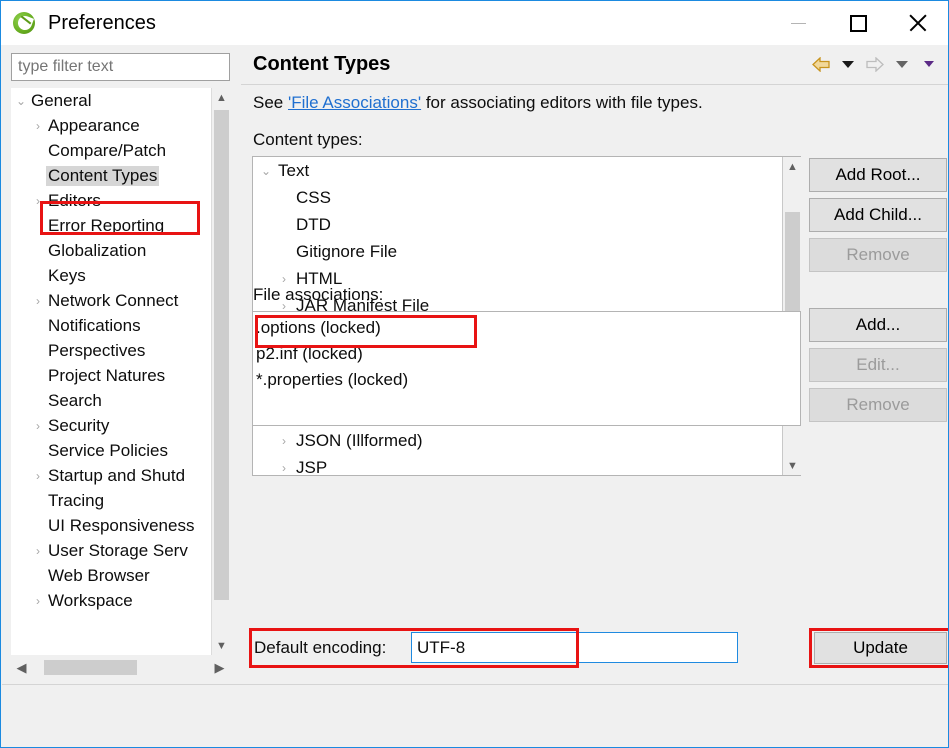 This screenshot has width=949, height=748. What do you see at coordinates (111, 575) in the screenshot?
I see `sidebar-item-web-browser: Web Browser` at bounding box center [111, 575].